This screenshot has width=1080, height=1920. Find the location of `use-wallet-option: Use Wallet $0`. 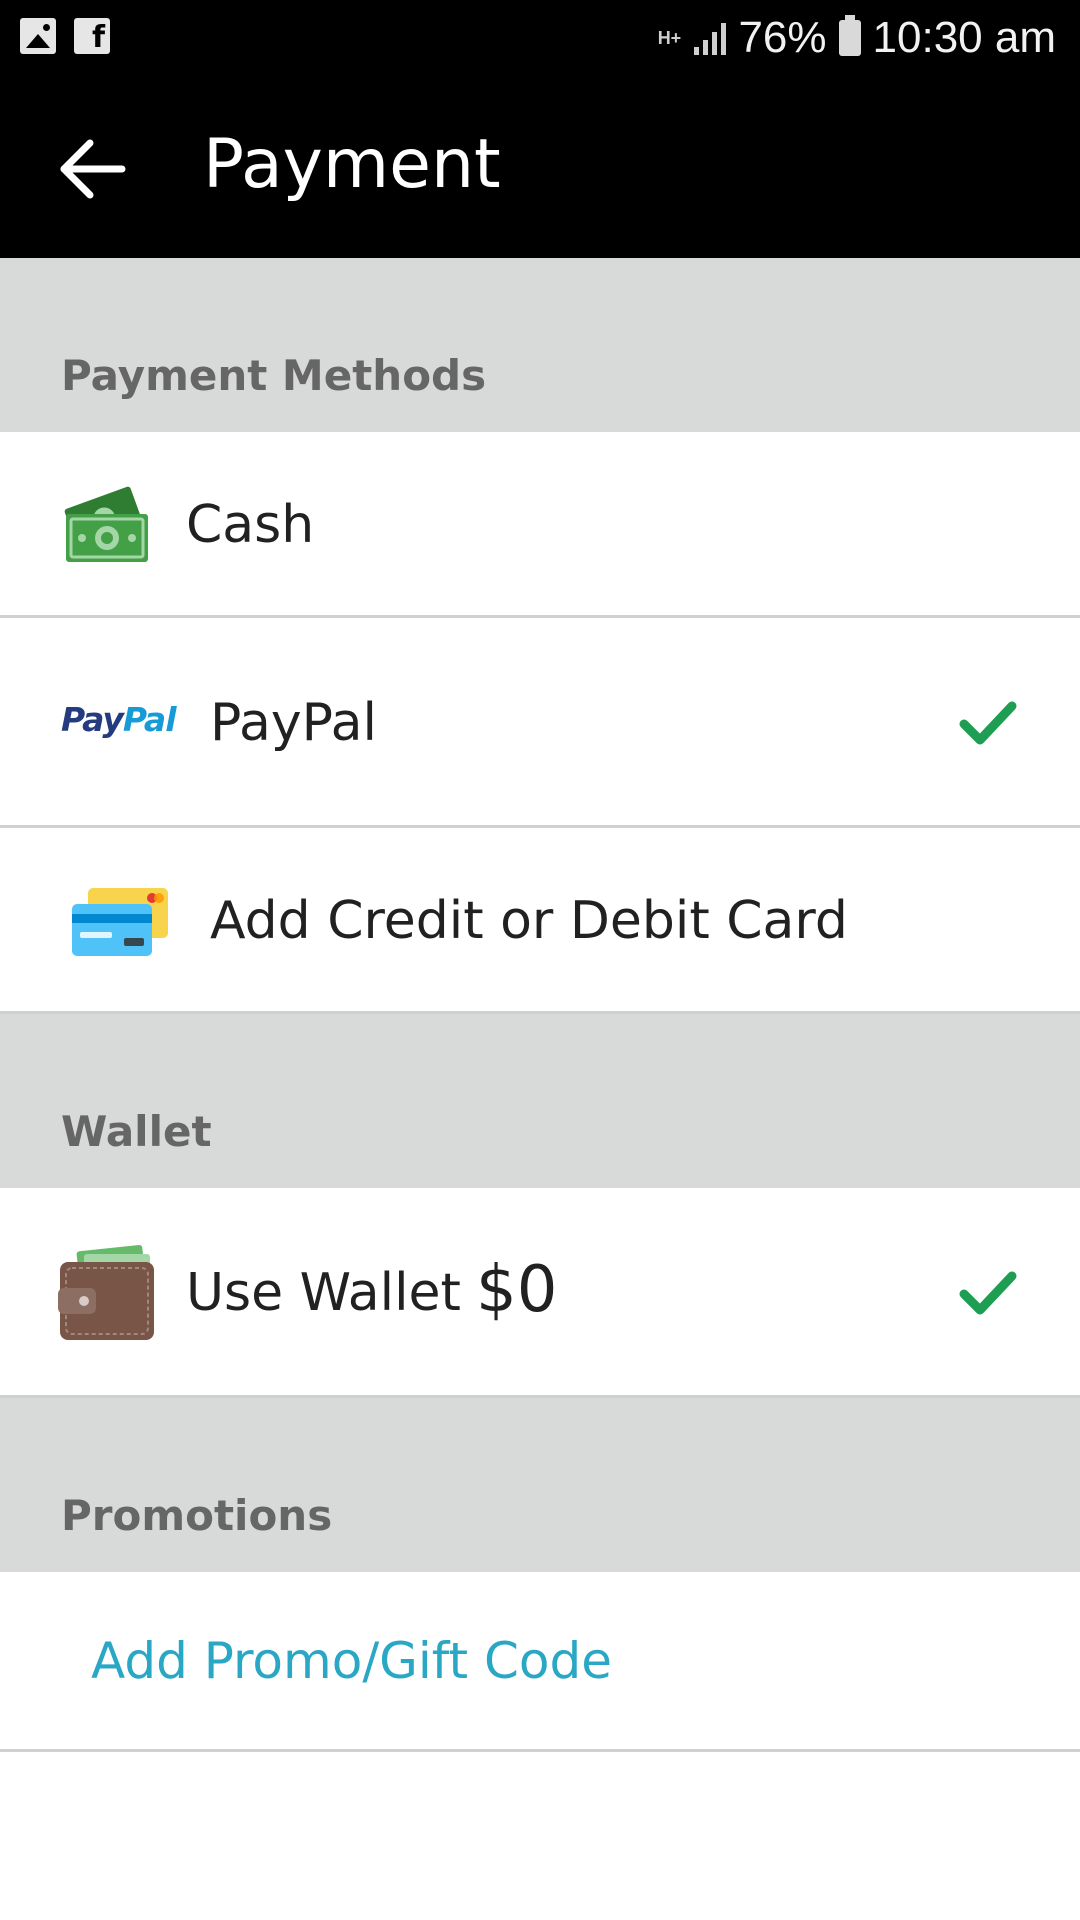

use-wallet-option: Use Wallet $0 is located at coordinates (540, 1293).